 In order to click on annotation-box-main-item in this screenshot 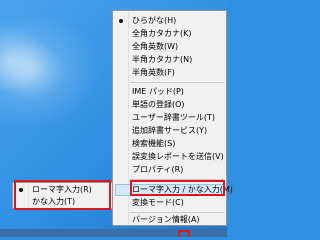, I will do `click(177, 188)`.